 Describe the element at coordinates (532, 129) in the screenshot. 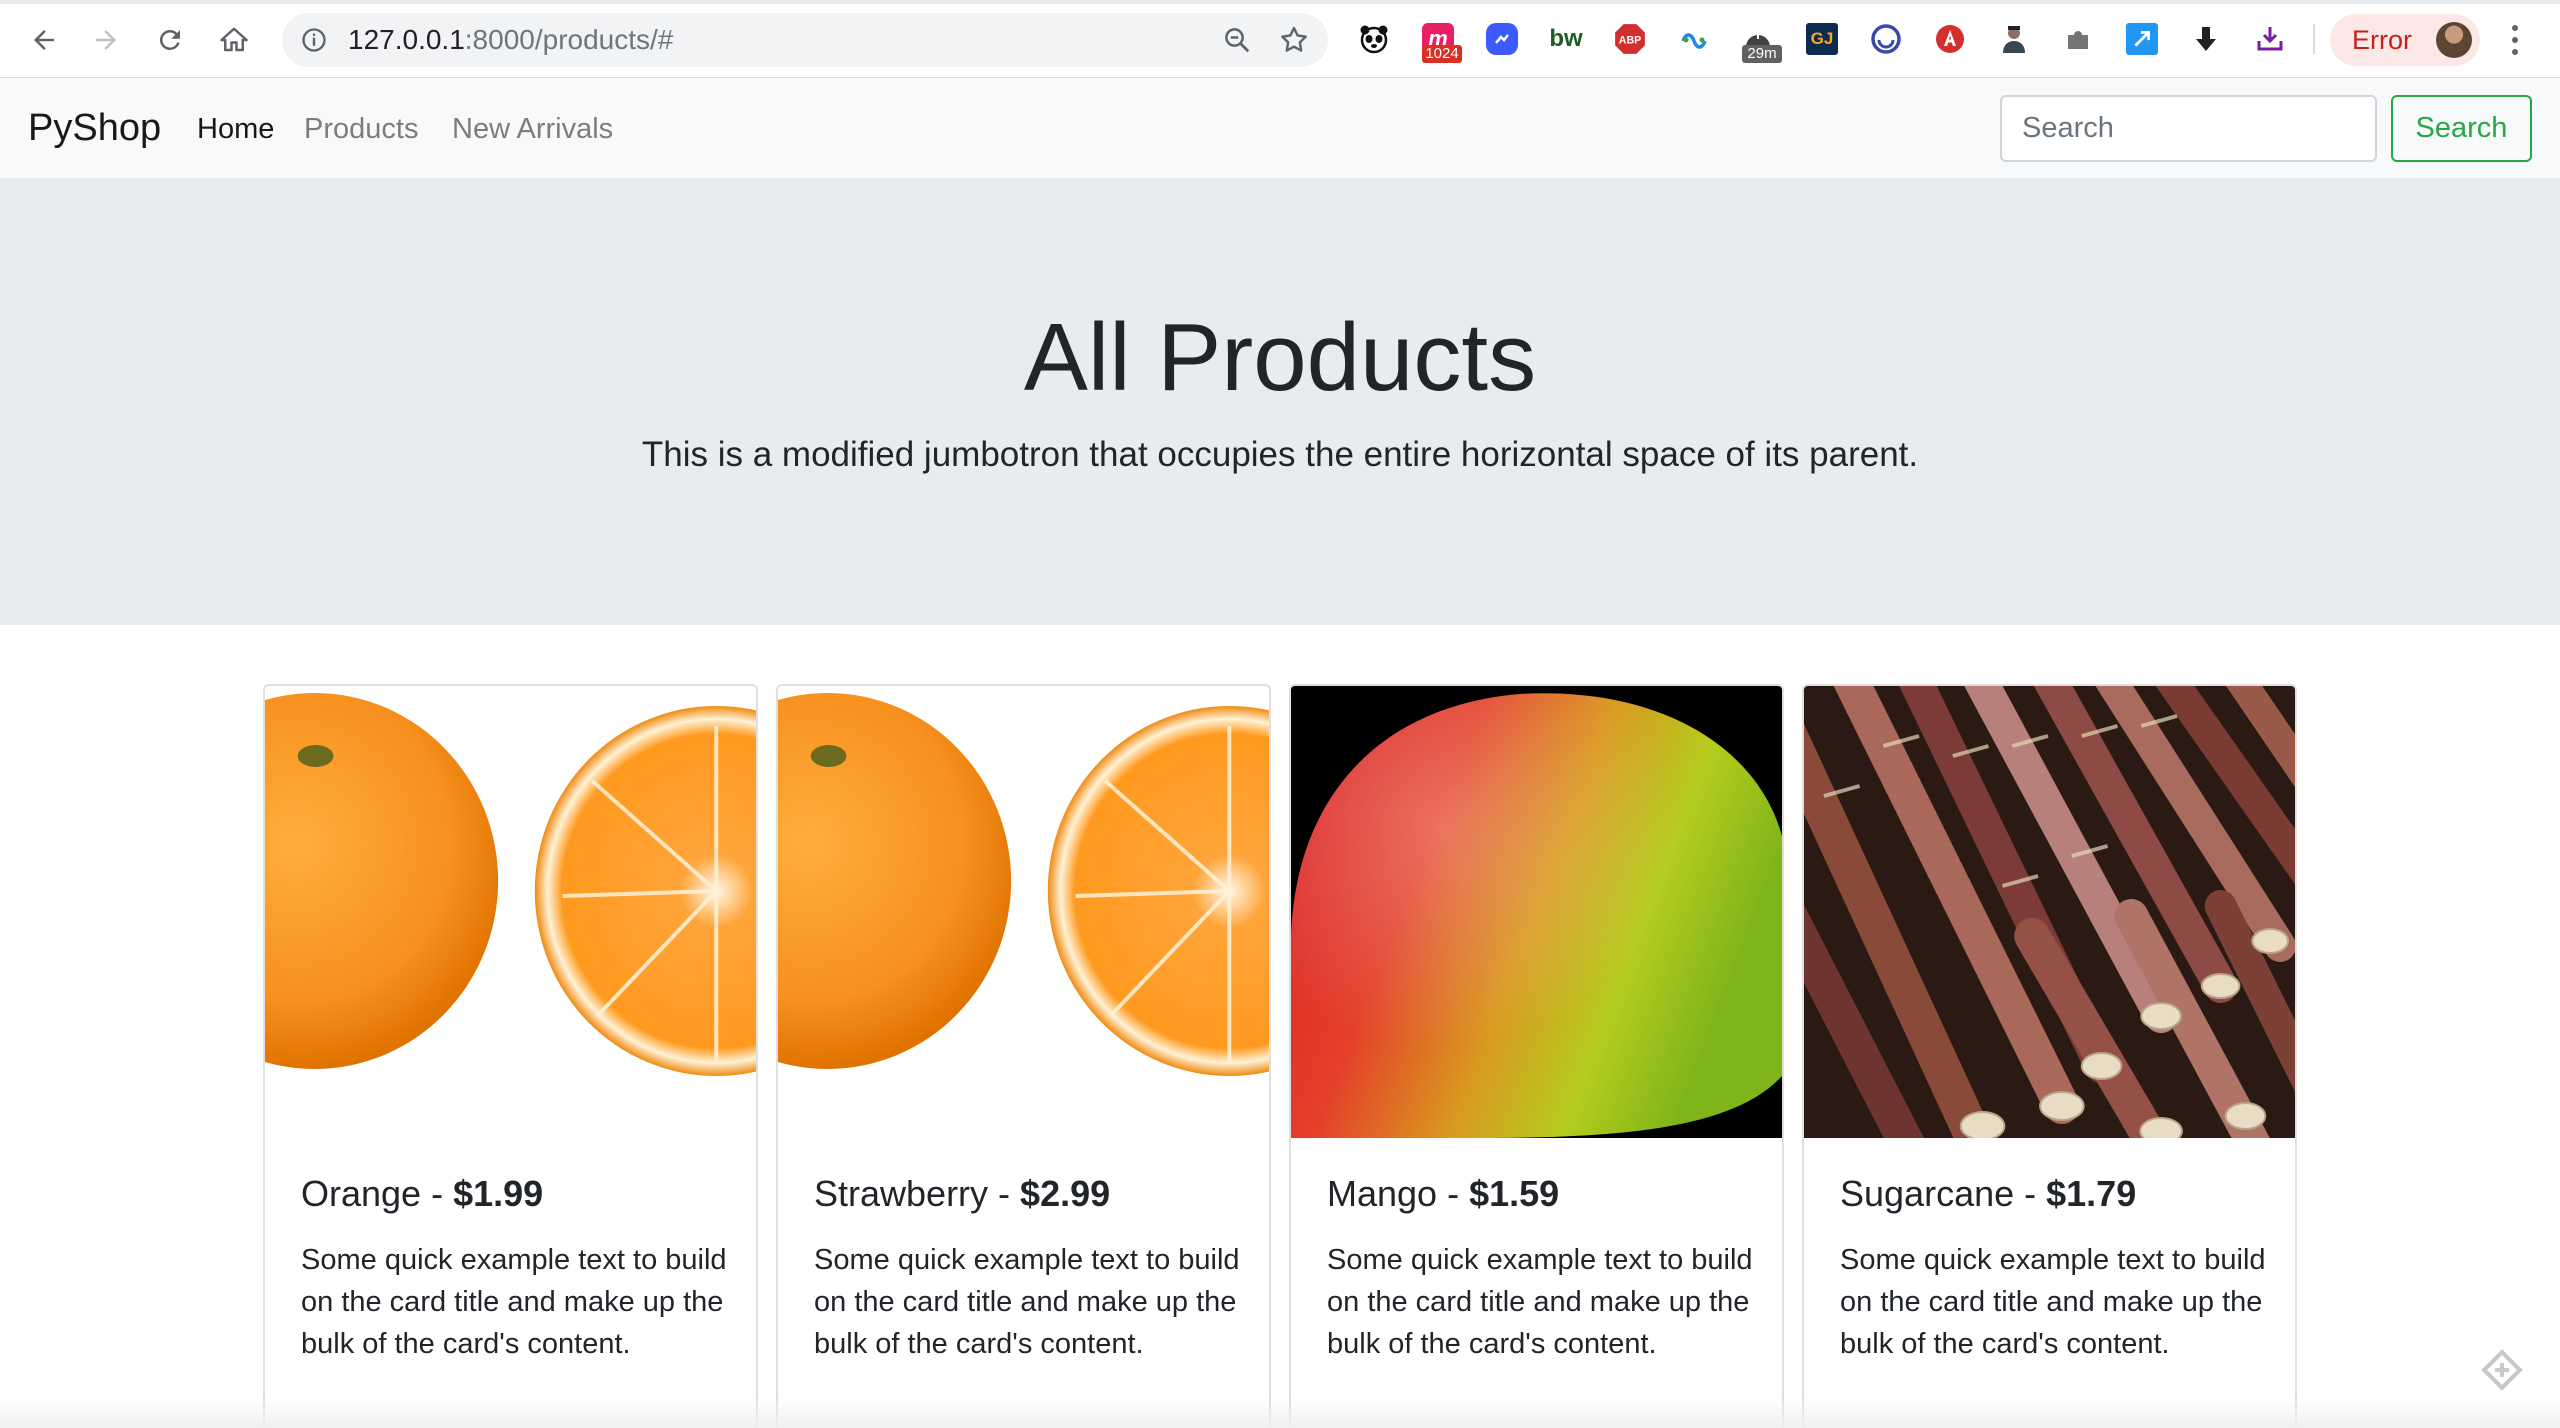

I see `nav-link-new-arrivals: New Arrivals` at that location.